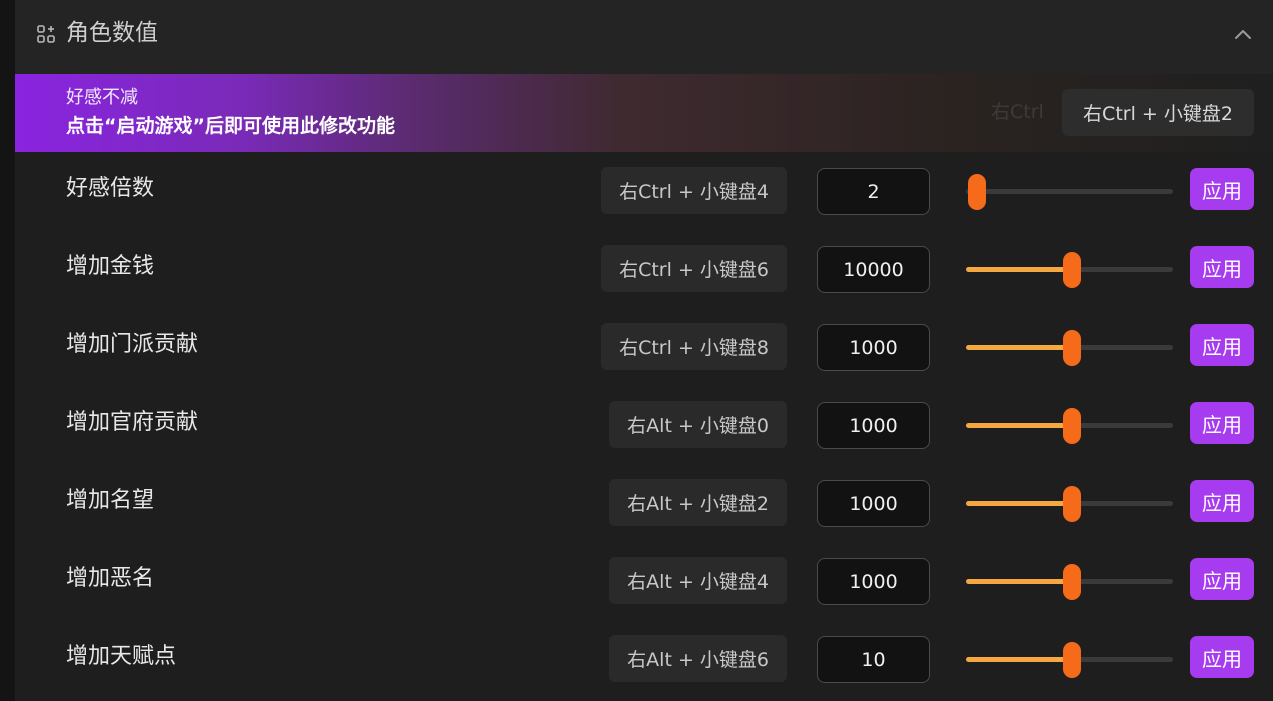 This screenshot has width=1273, height=701. I want to click on chevron-up-icon, so click(1243, 35).